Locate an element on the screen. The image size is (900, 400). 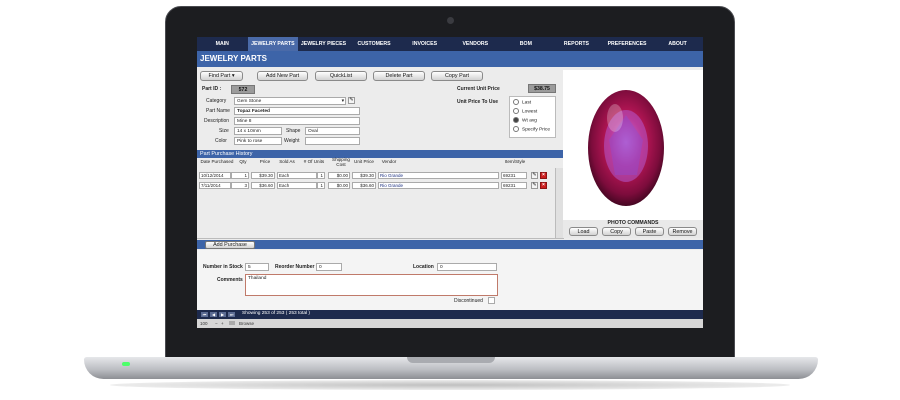
row2-vendor-link: Rio Grande is located at coordinates (391, 185).